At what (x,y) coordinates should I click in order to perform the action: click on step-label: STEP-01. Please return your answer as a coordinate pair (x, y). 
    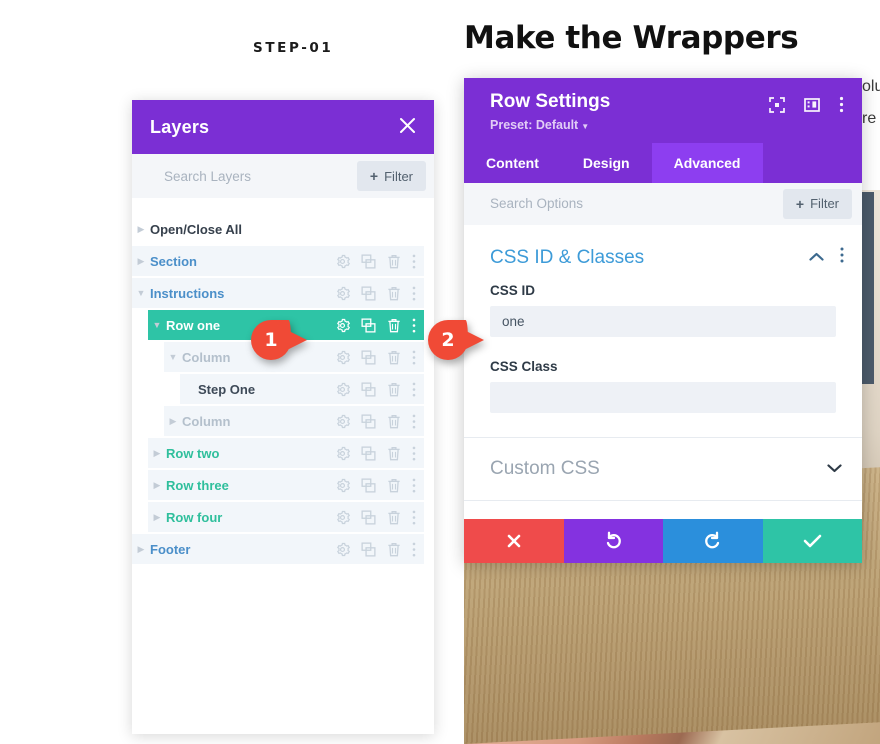
    Looking at the image, I should click on (293, 48).